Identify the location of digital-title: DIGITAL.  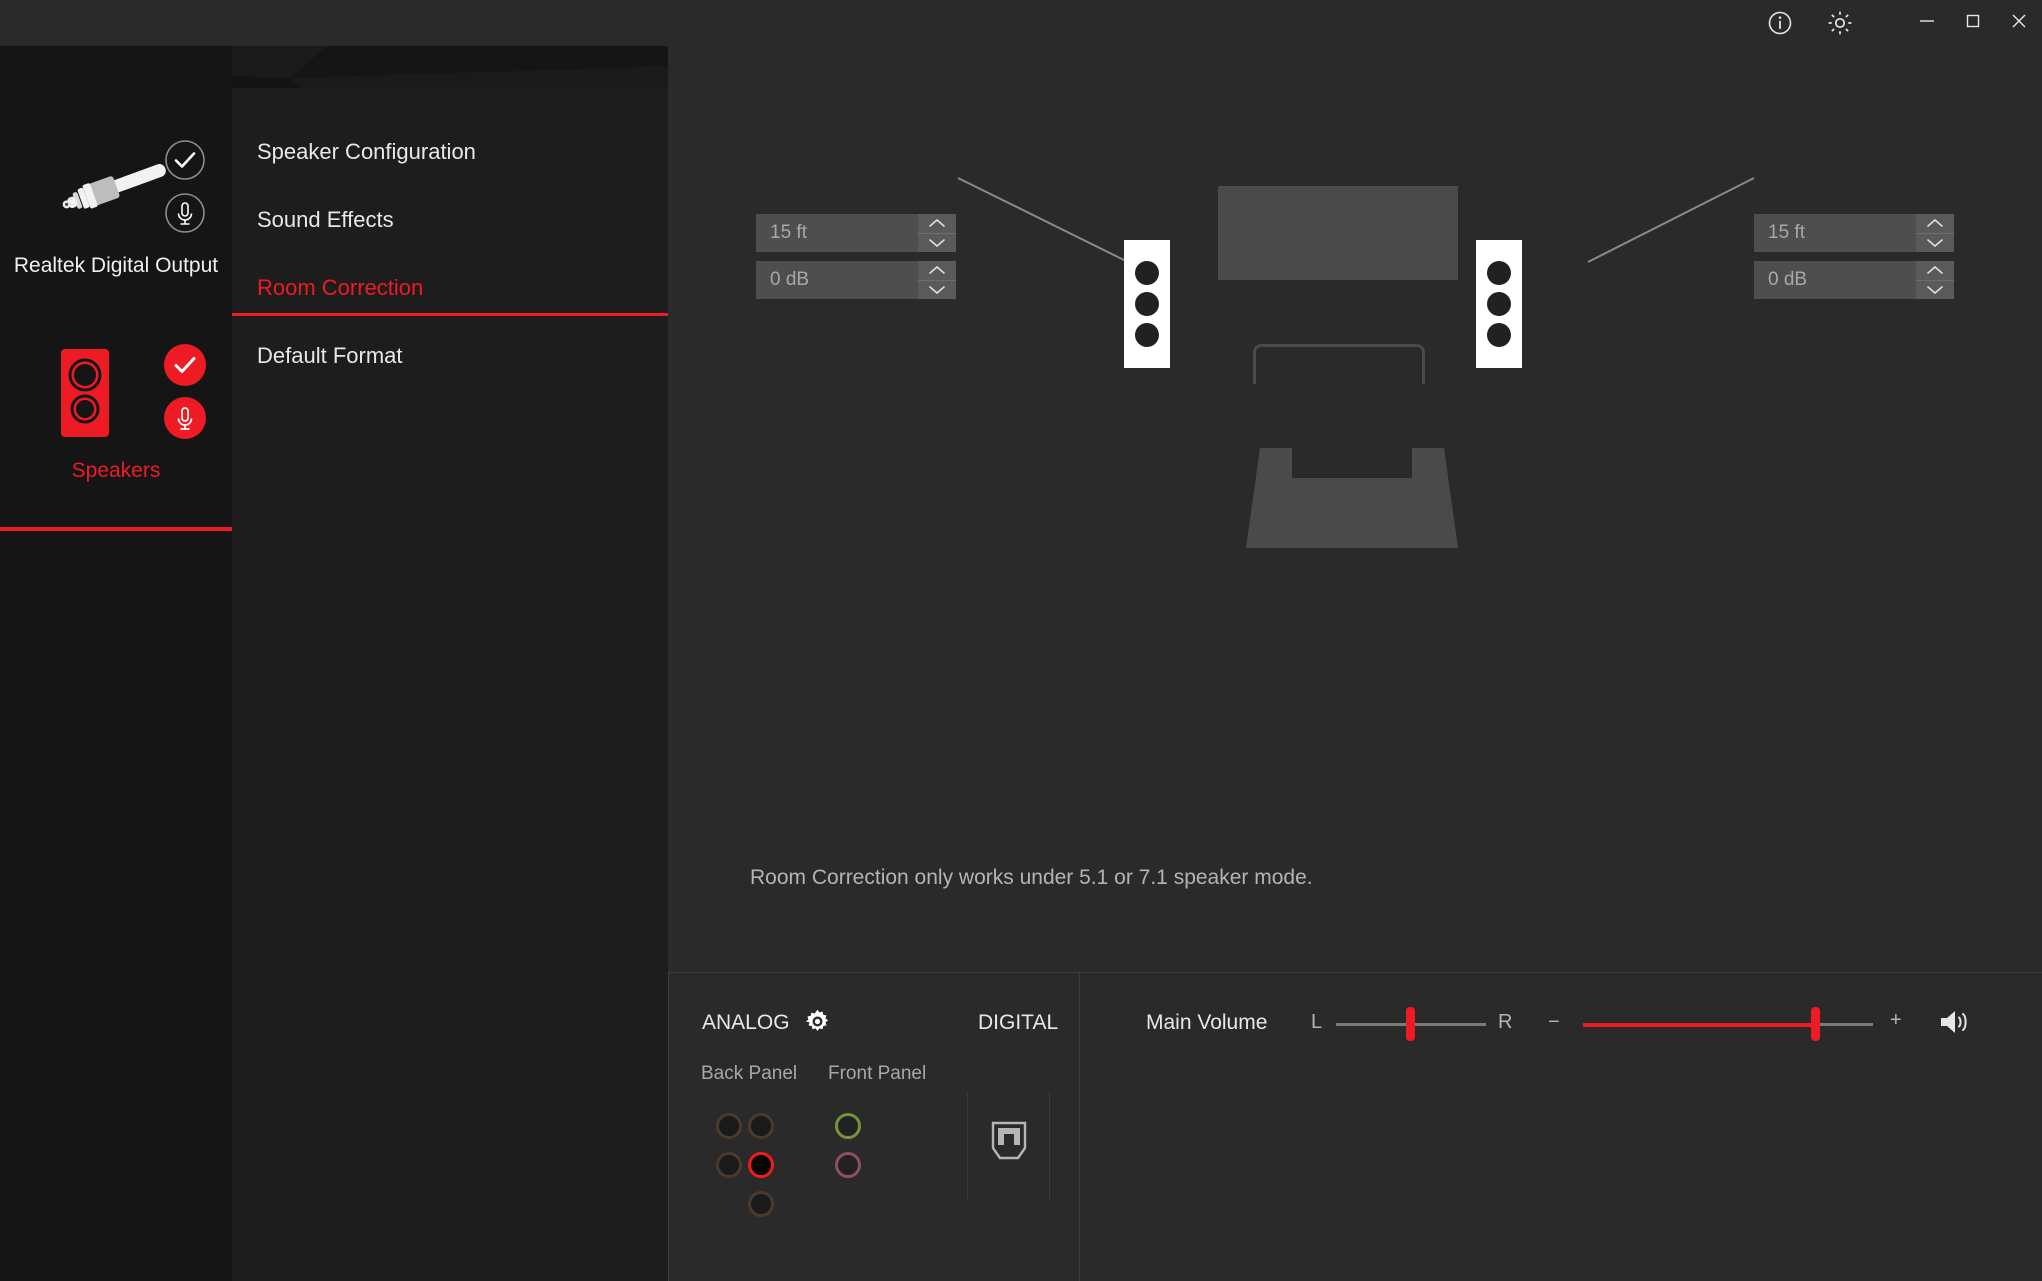
(1018, 1022).